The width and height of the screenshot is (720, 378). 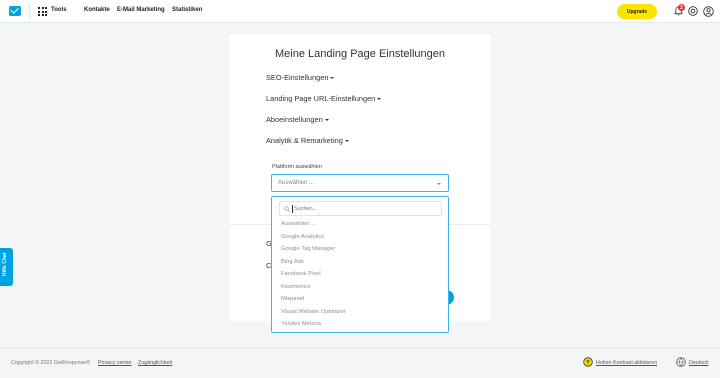 I want to click on privacy-center-link: Privacy center, so click(x=115, y=363).